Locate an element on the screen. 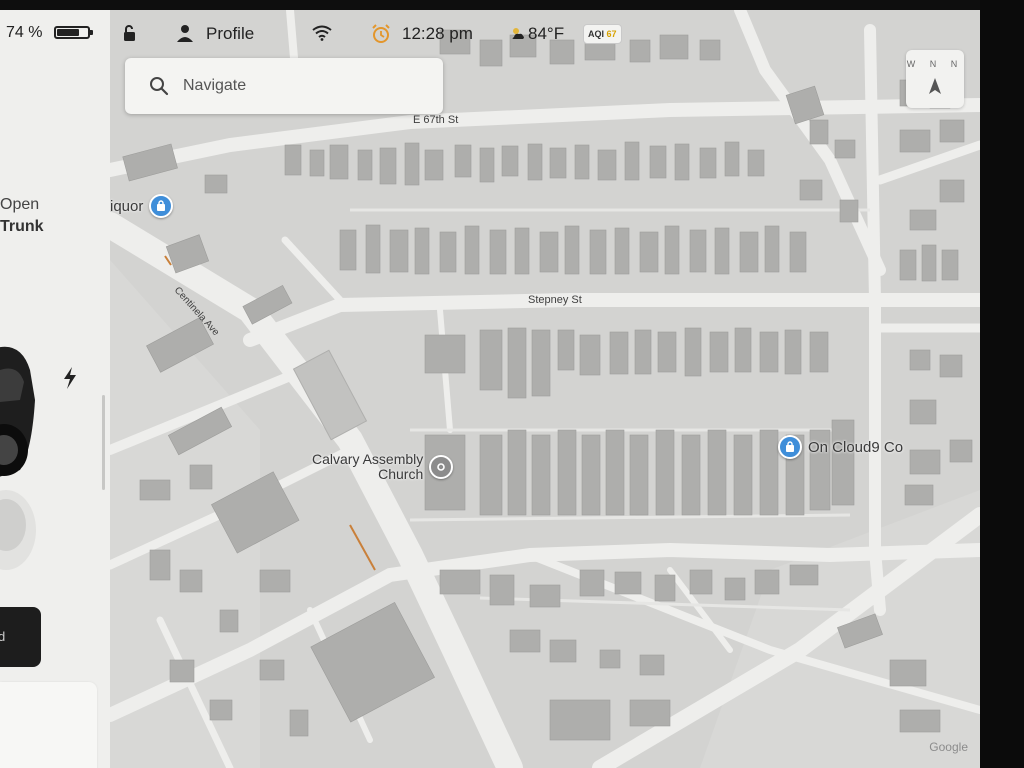 This screenshot has width=1024, height=768. poi-liquor-store: iquor is located at coordinates (142, 206).